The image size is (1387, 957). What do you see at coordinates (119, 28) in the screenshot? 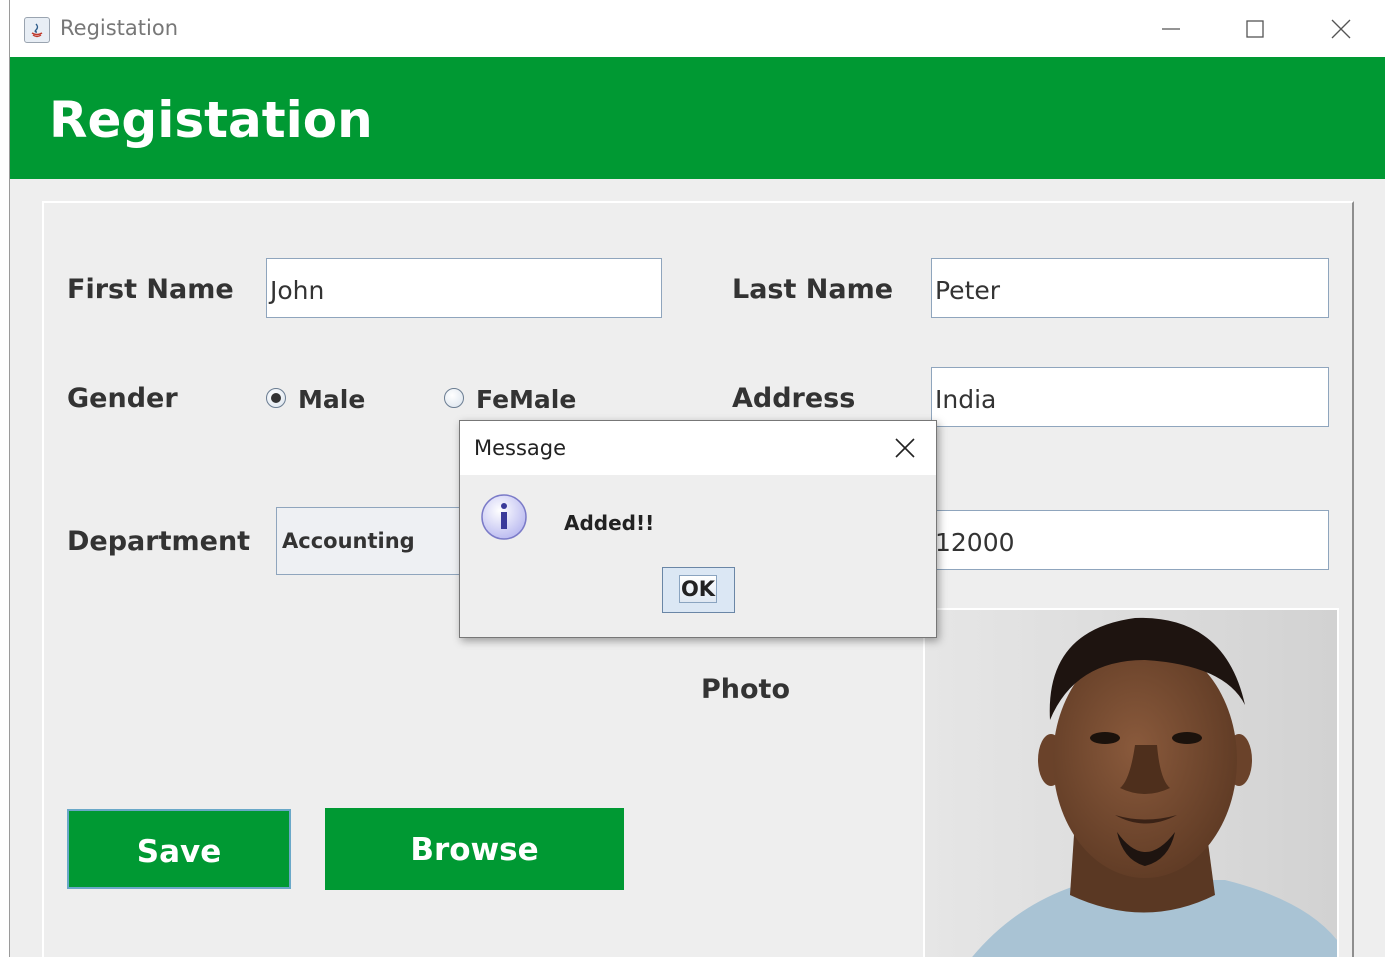
I see `window-title: Registation` at bounding box center [119, 28].